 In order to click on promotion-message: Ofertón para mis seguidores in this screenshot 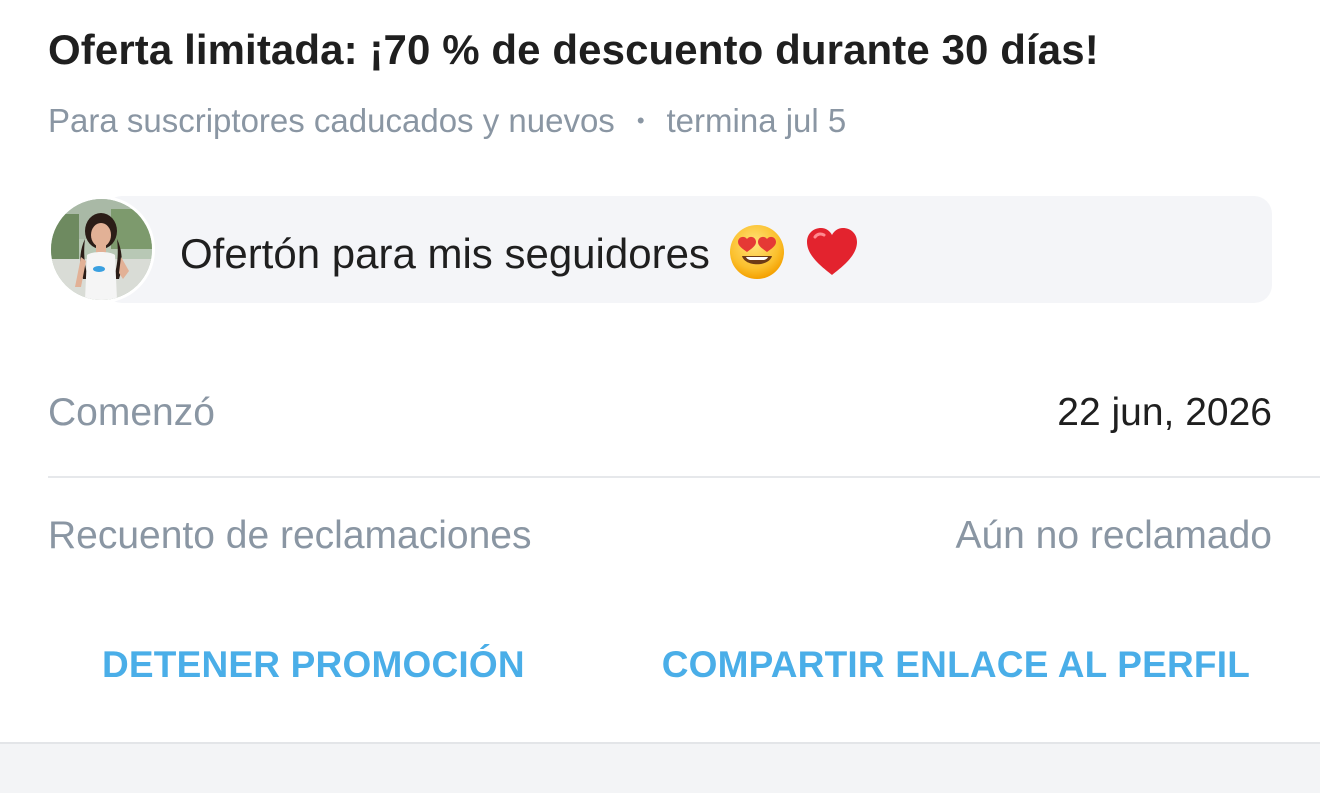, I will do `click(660, 249)`.